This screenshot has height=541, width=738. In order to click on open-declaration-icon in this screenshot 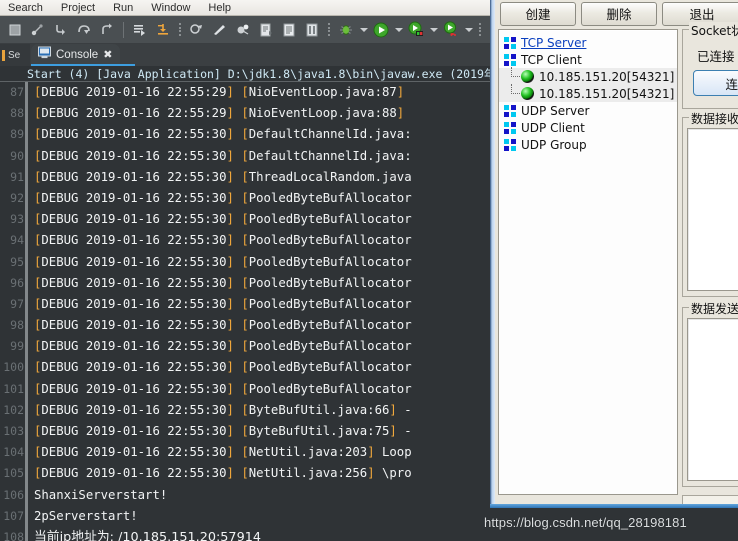, I will do `click(140, 30)`.